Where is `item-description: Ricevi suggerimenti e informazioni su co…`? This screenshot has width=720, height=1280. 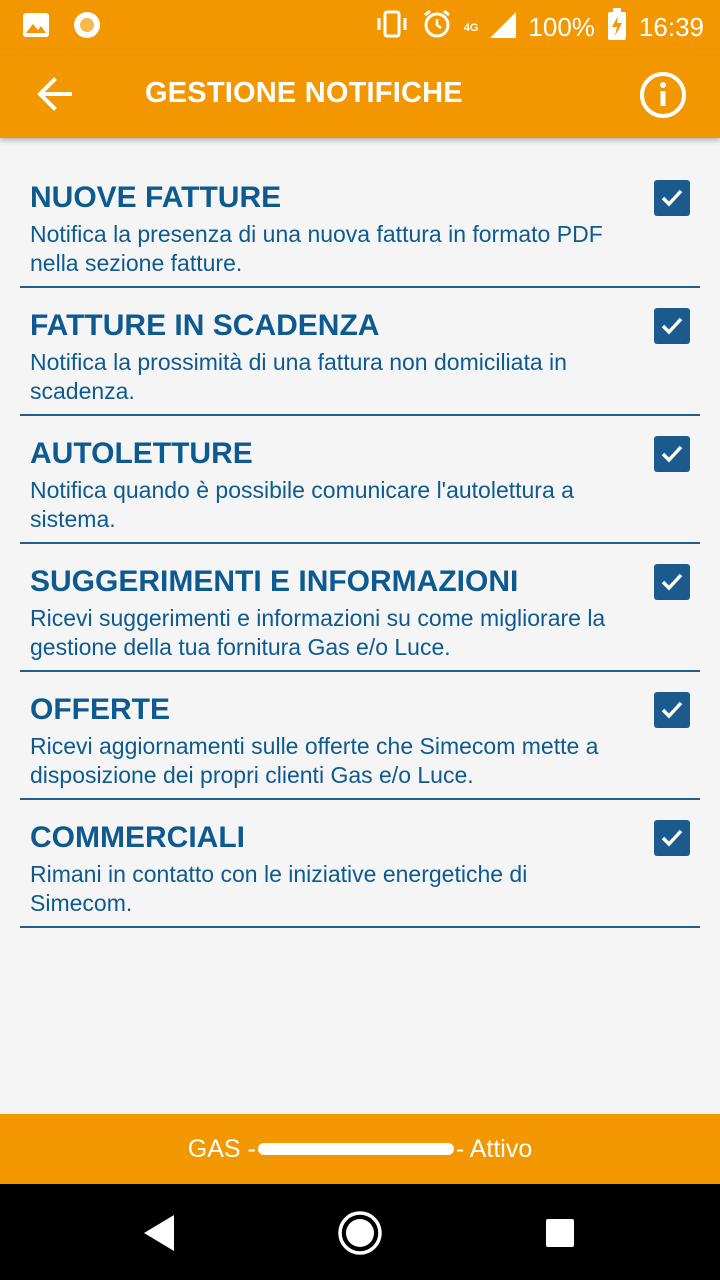 item-description: Ricevi suggerimenti e informazioni su co… is located at coordinates (318, 632).